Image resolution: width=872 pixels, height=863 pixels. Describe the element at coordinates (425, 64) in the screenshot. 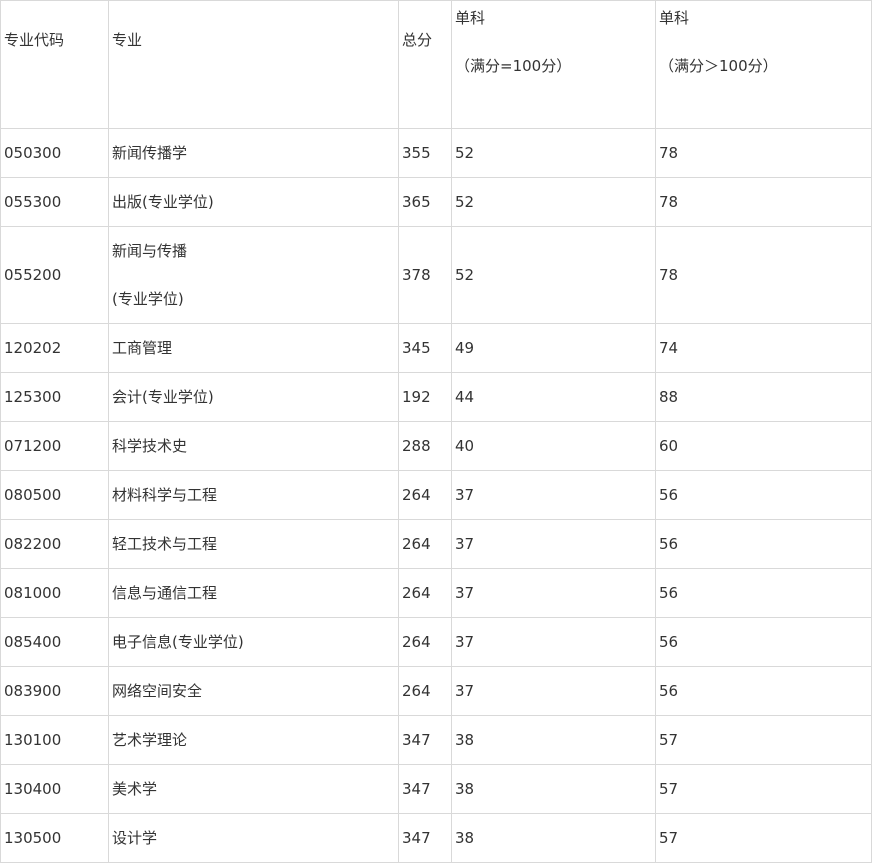

I see `header-total: 总分` at that location.